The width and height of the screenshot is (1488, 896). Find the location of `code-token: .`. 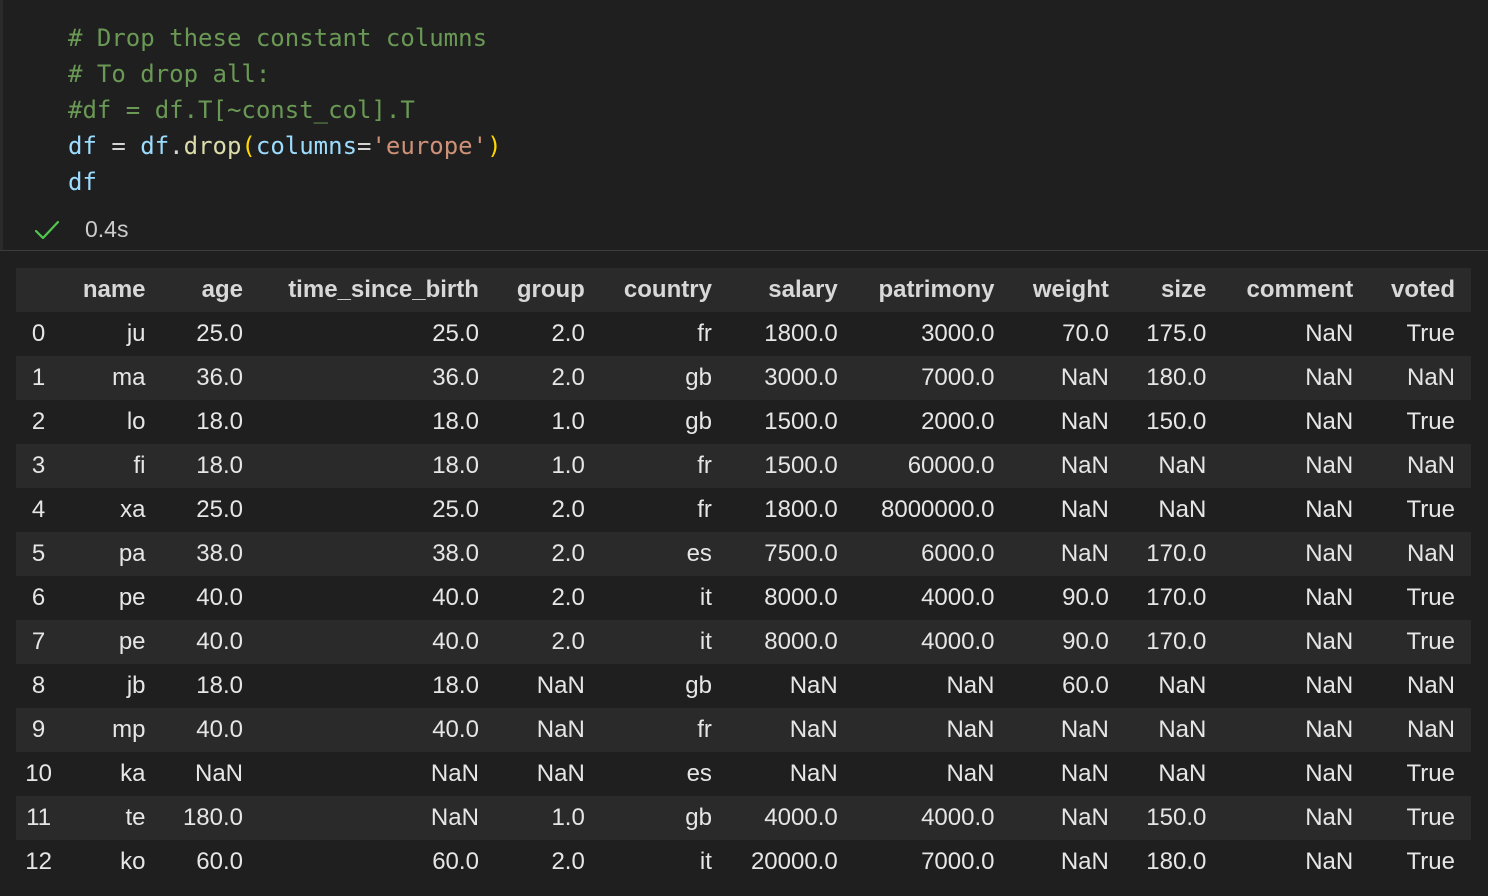

code-token: . is located at coordinates (176, 146).